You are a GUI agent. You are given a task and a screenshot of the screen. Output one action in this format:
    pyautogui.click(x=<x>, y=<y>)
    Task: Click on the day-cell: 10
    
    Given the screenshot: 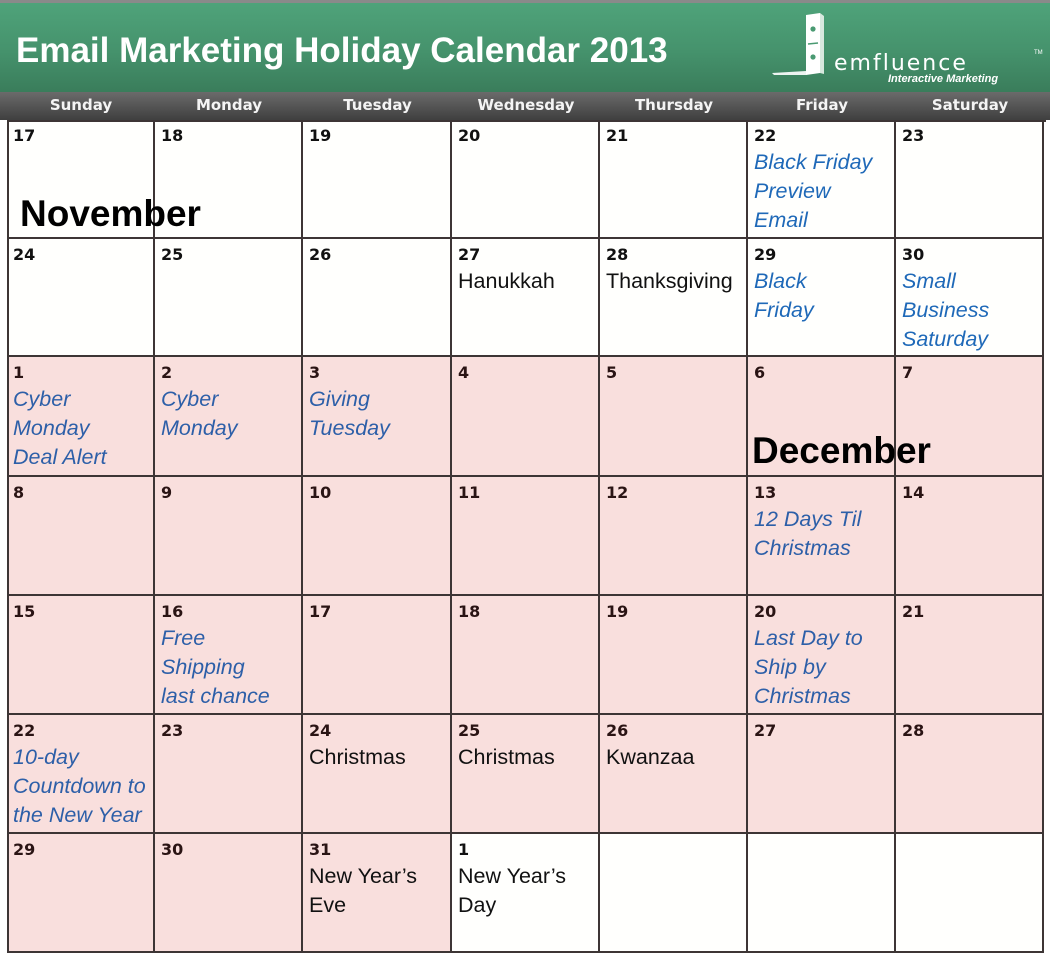 What is the action you would take?
    pyautogui.click(x=377, y=536)
    